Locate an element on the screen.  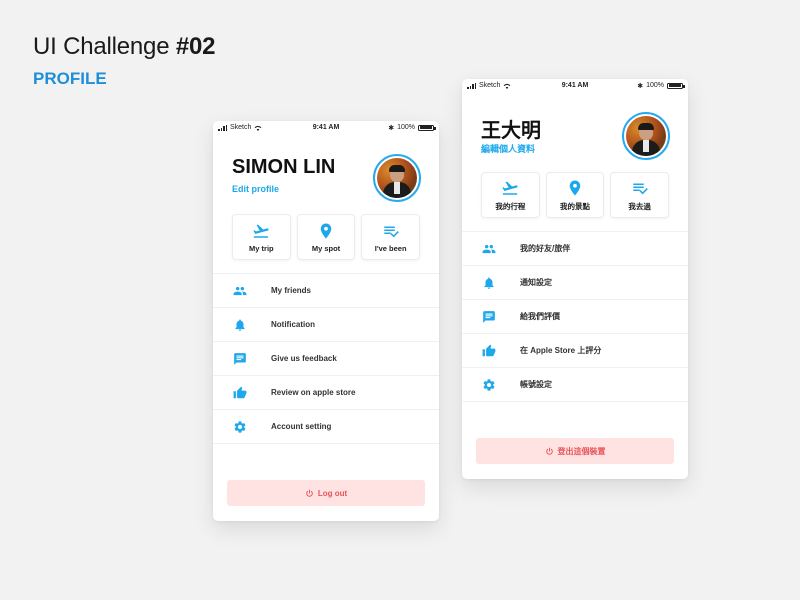
page-subtitle: PROFILE is located at coordinates (70, 78).